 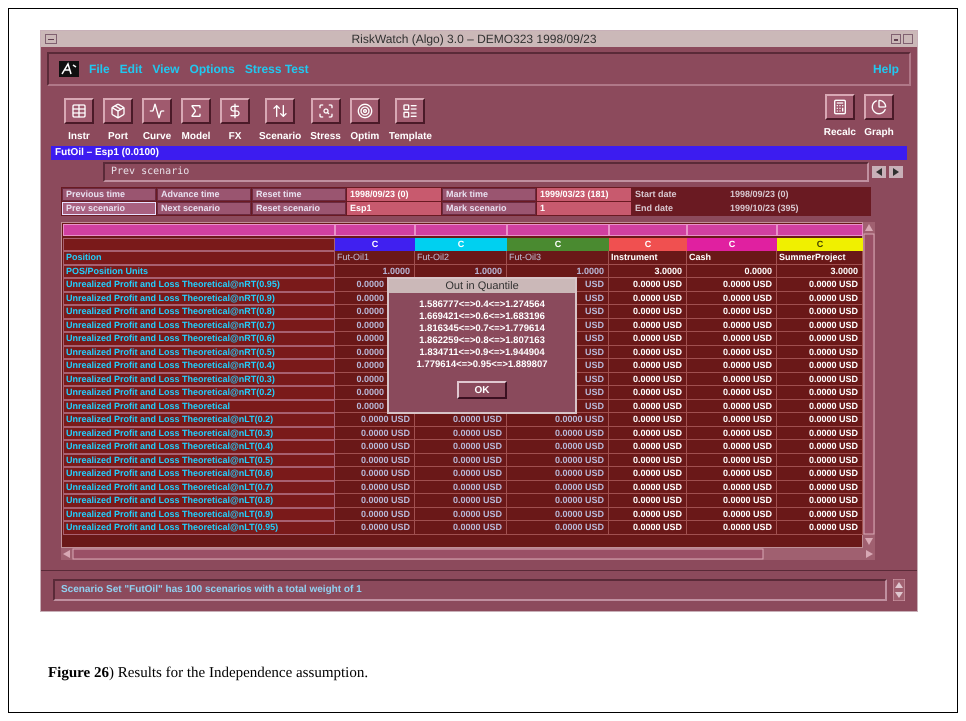 What do you see at coordinates (235, 121) in the screenshot?
I see `toolbar-button: FX` at bounding box center [235, 121].